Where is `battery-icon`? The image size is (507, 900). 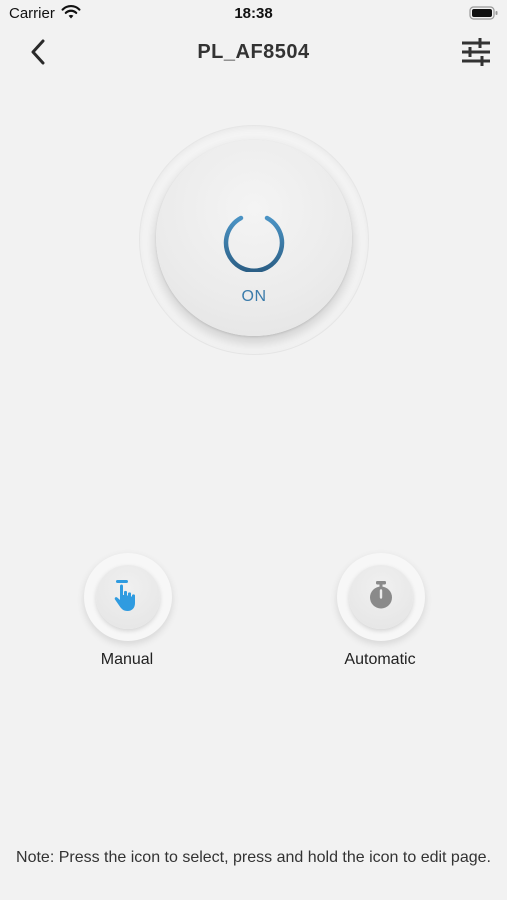 battery-icon is located at coordinates (484, 15).